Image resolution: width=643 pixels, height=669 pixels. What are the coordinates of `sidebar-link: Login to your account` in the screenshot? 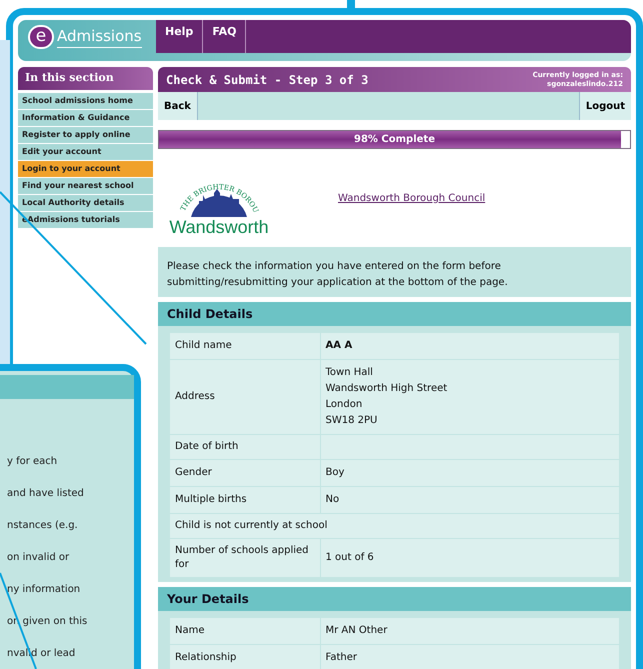 It's located at (85, 169).